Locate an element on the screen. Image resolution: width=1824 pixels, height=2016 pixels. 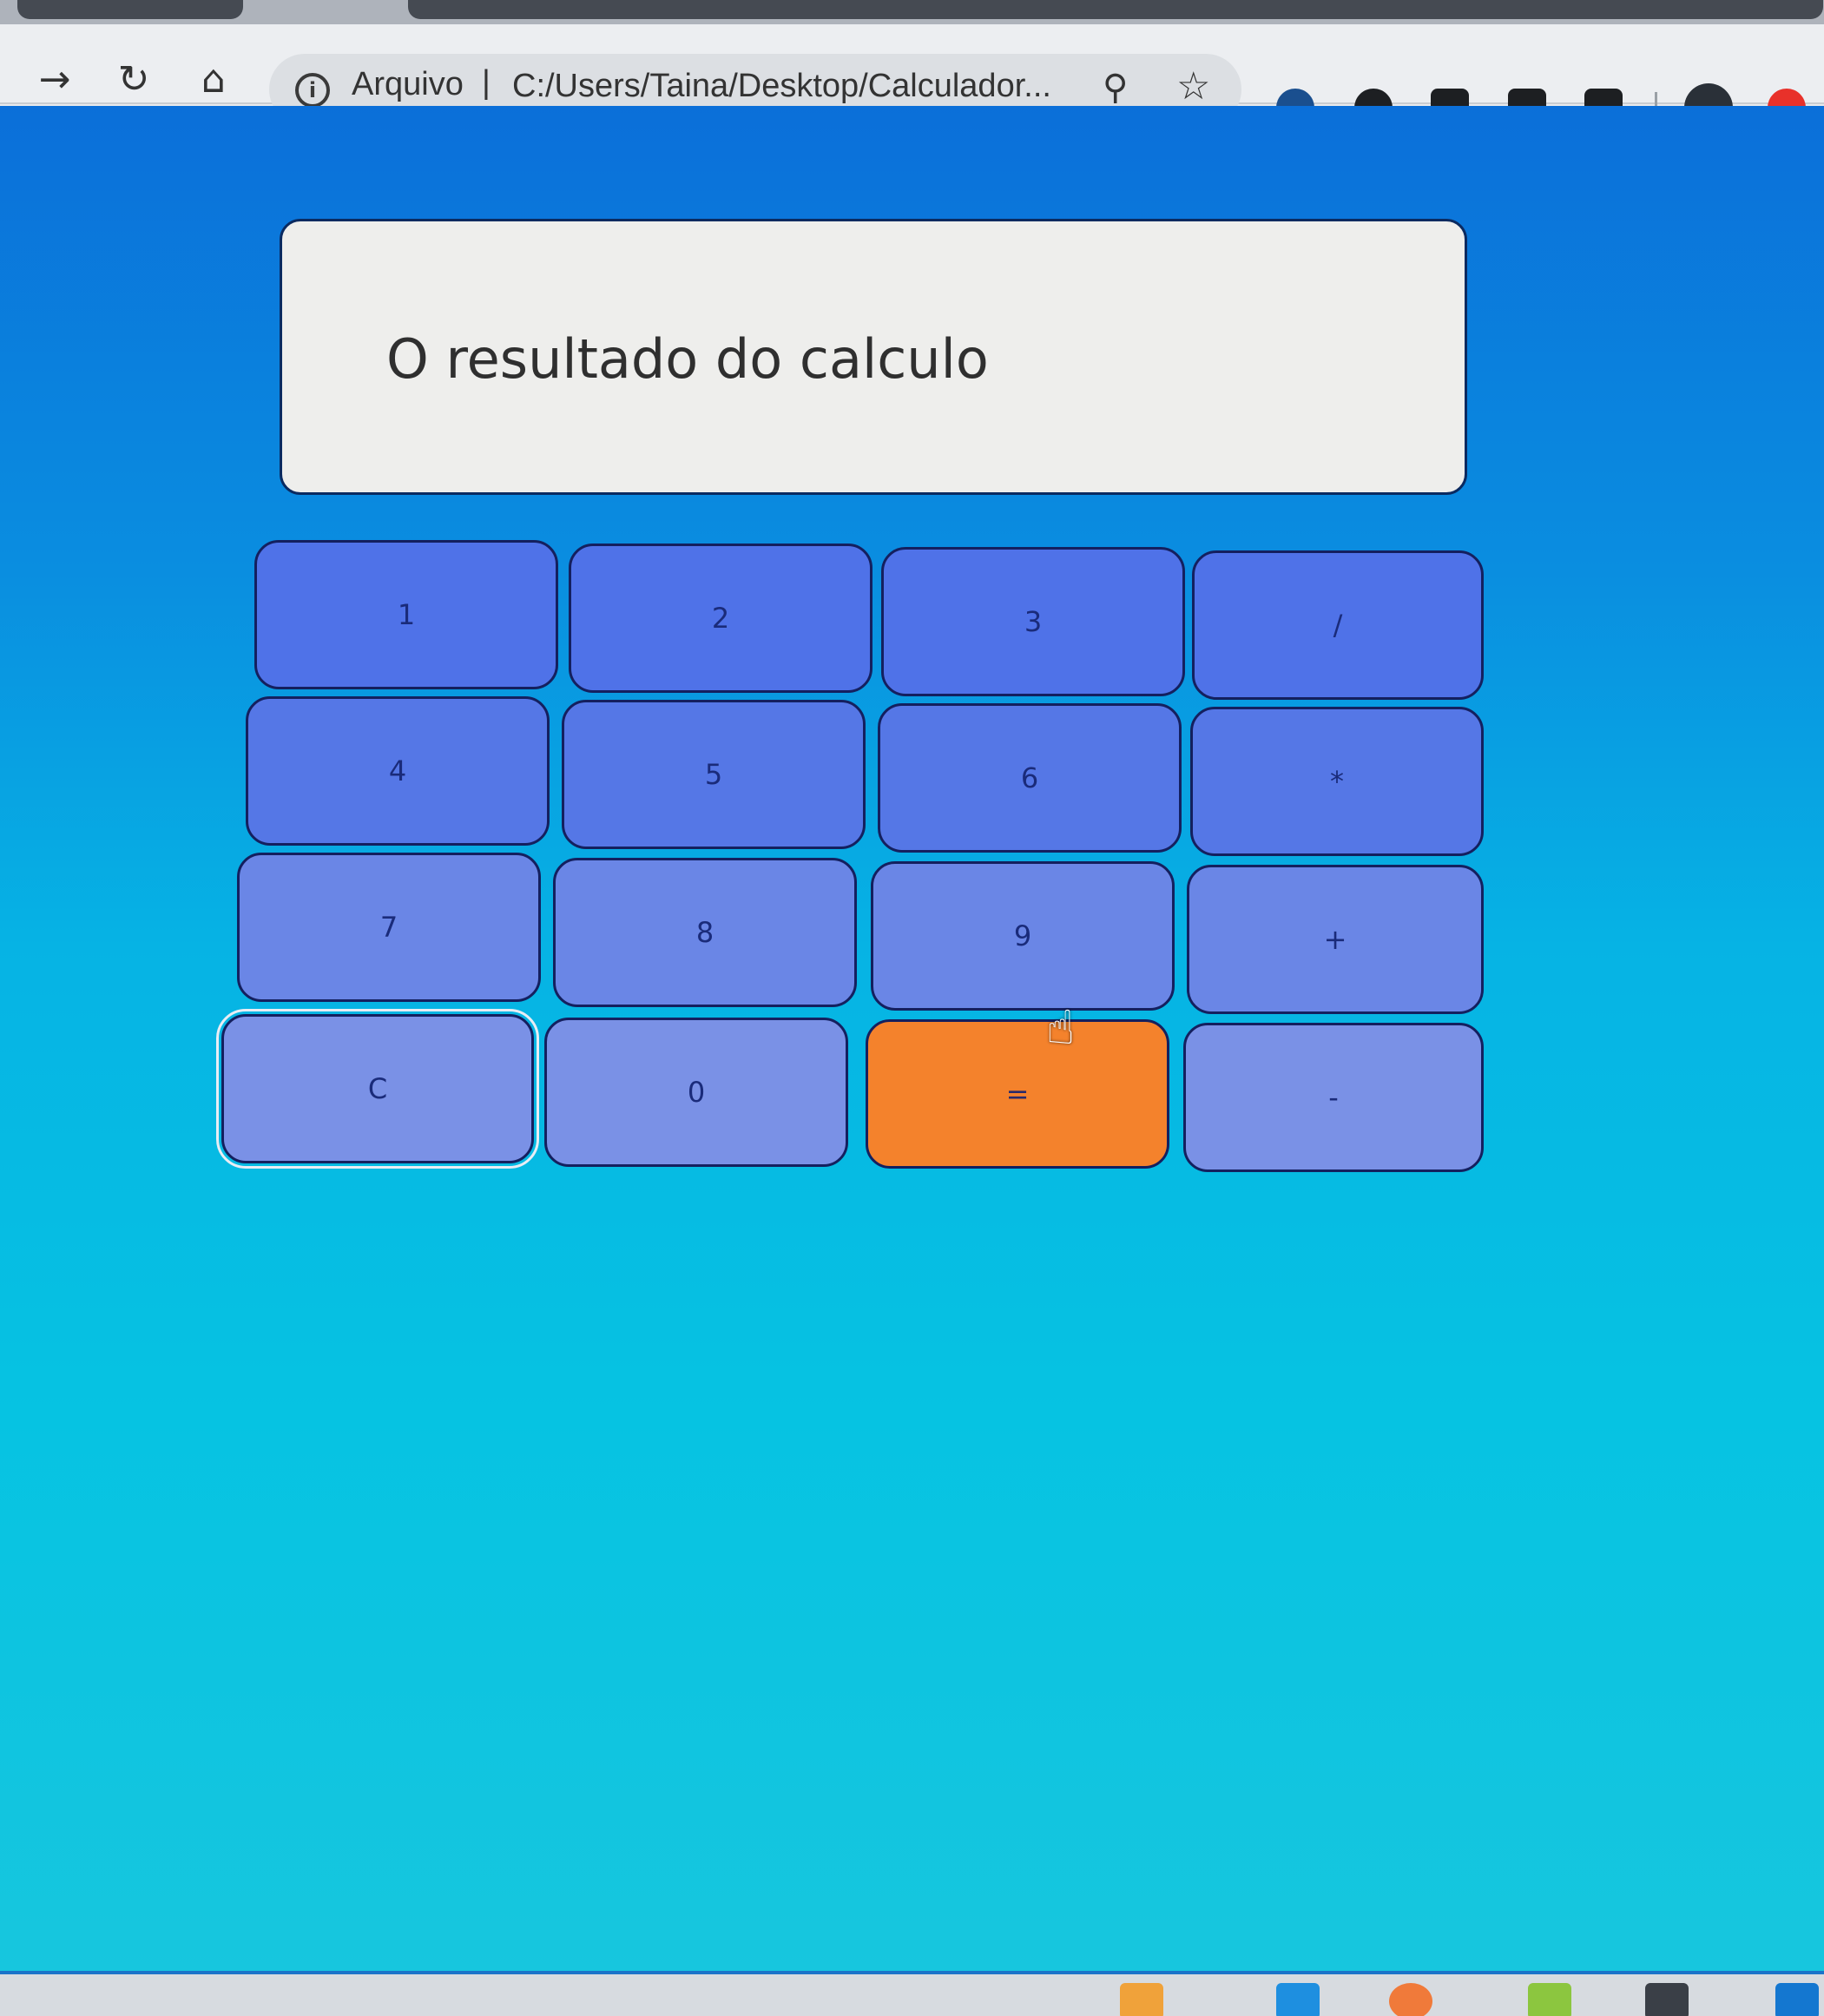
result-display: O resultado do calculo is located at coordinates (873, 357).